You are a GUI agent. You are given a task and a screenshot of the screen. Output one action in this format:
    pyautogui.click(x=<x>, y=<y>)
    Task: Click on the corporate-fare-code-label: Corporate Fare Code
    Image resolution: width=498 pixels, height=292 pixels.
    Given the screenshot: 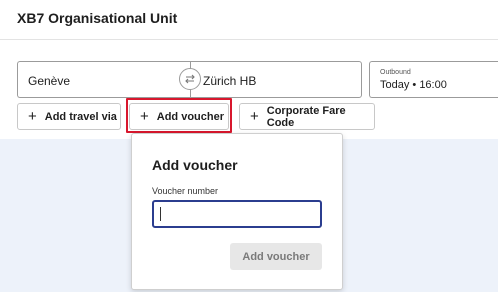 What is the action you would take?
    pyautogui.click(x=306, y=116)
    